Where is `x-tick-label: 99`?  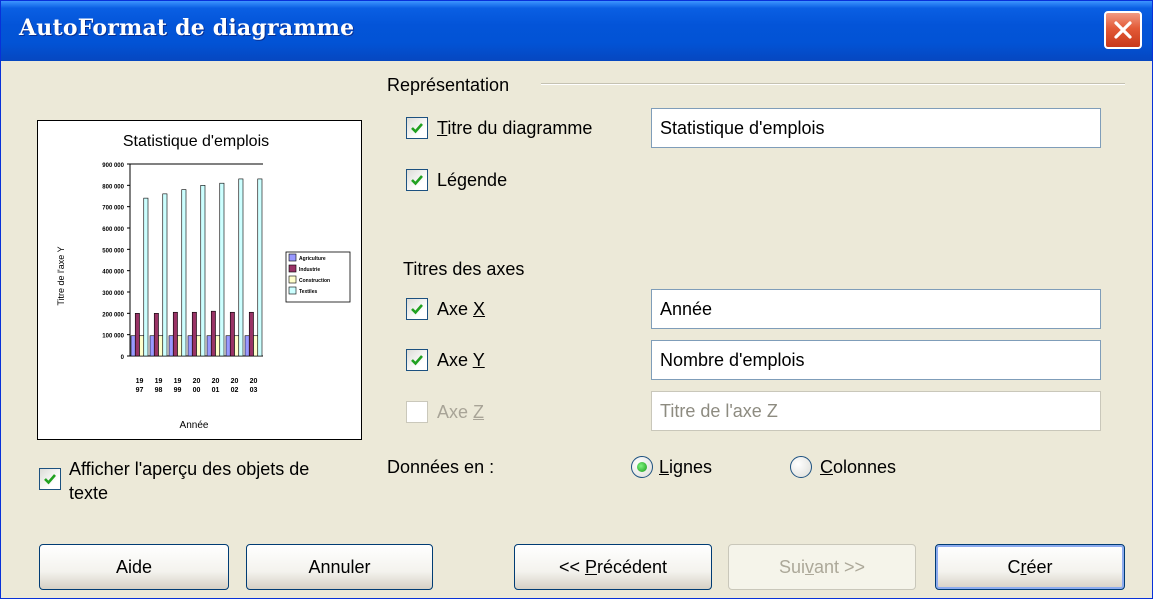
x-tick-label: 99 is located at coordinates (178, 390).